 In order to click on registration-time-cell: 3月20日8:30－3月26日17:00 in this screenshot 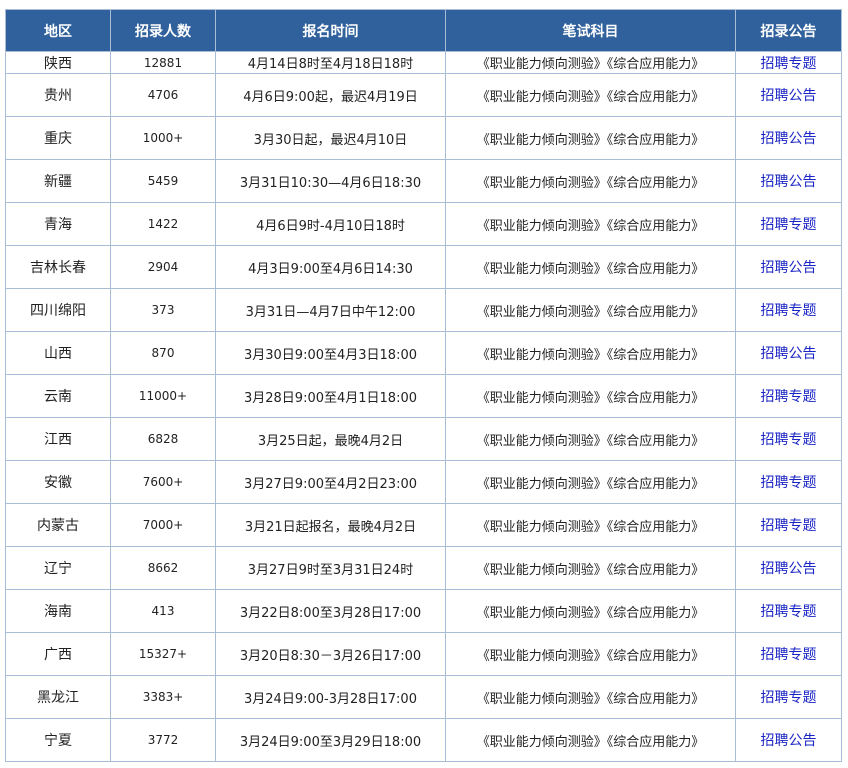, I will do `click(330, 654)`.